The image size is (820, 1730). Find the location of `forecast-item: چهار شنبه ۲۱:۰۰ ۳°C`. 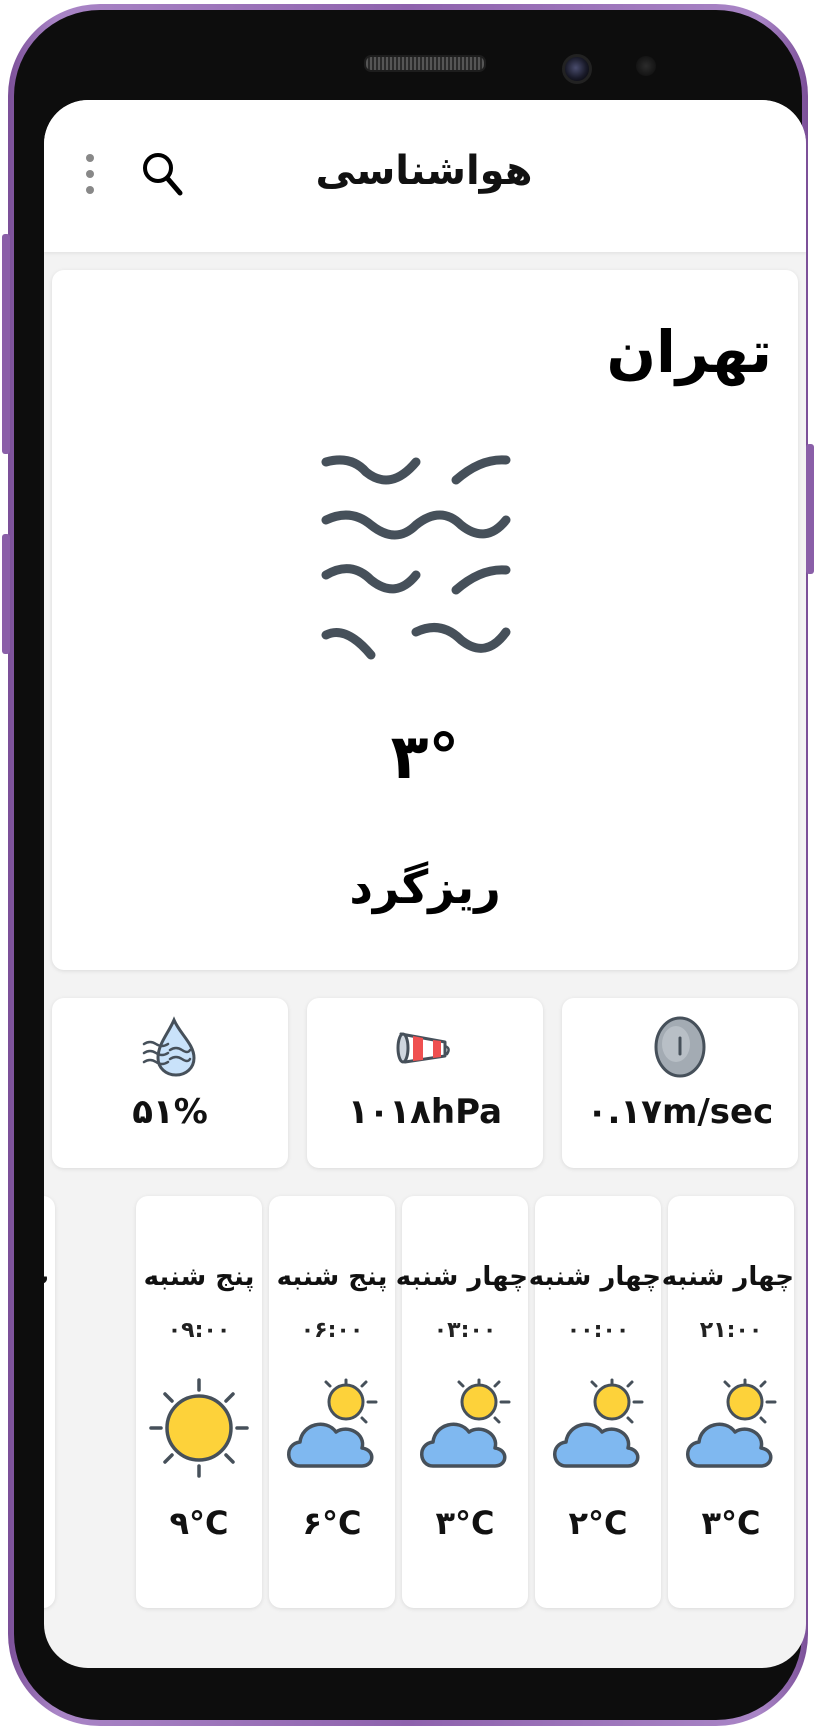

forecast-item: چهار شنبه ۲۱:۰۰ ۳°C is located at coordinates (727, 1402).